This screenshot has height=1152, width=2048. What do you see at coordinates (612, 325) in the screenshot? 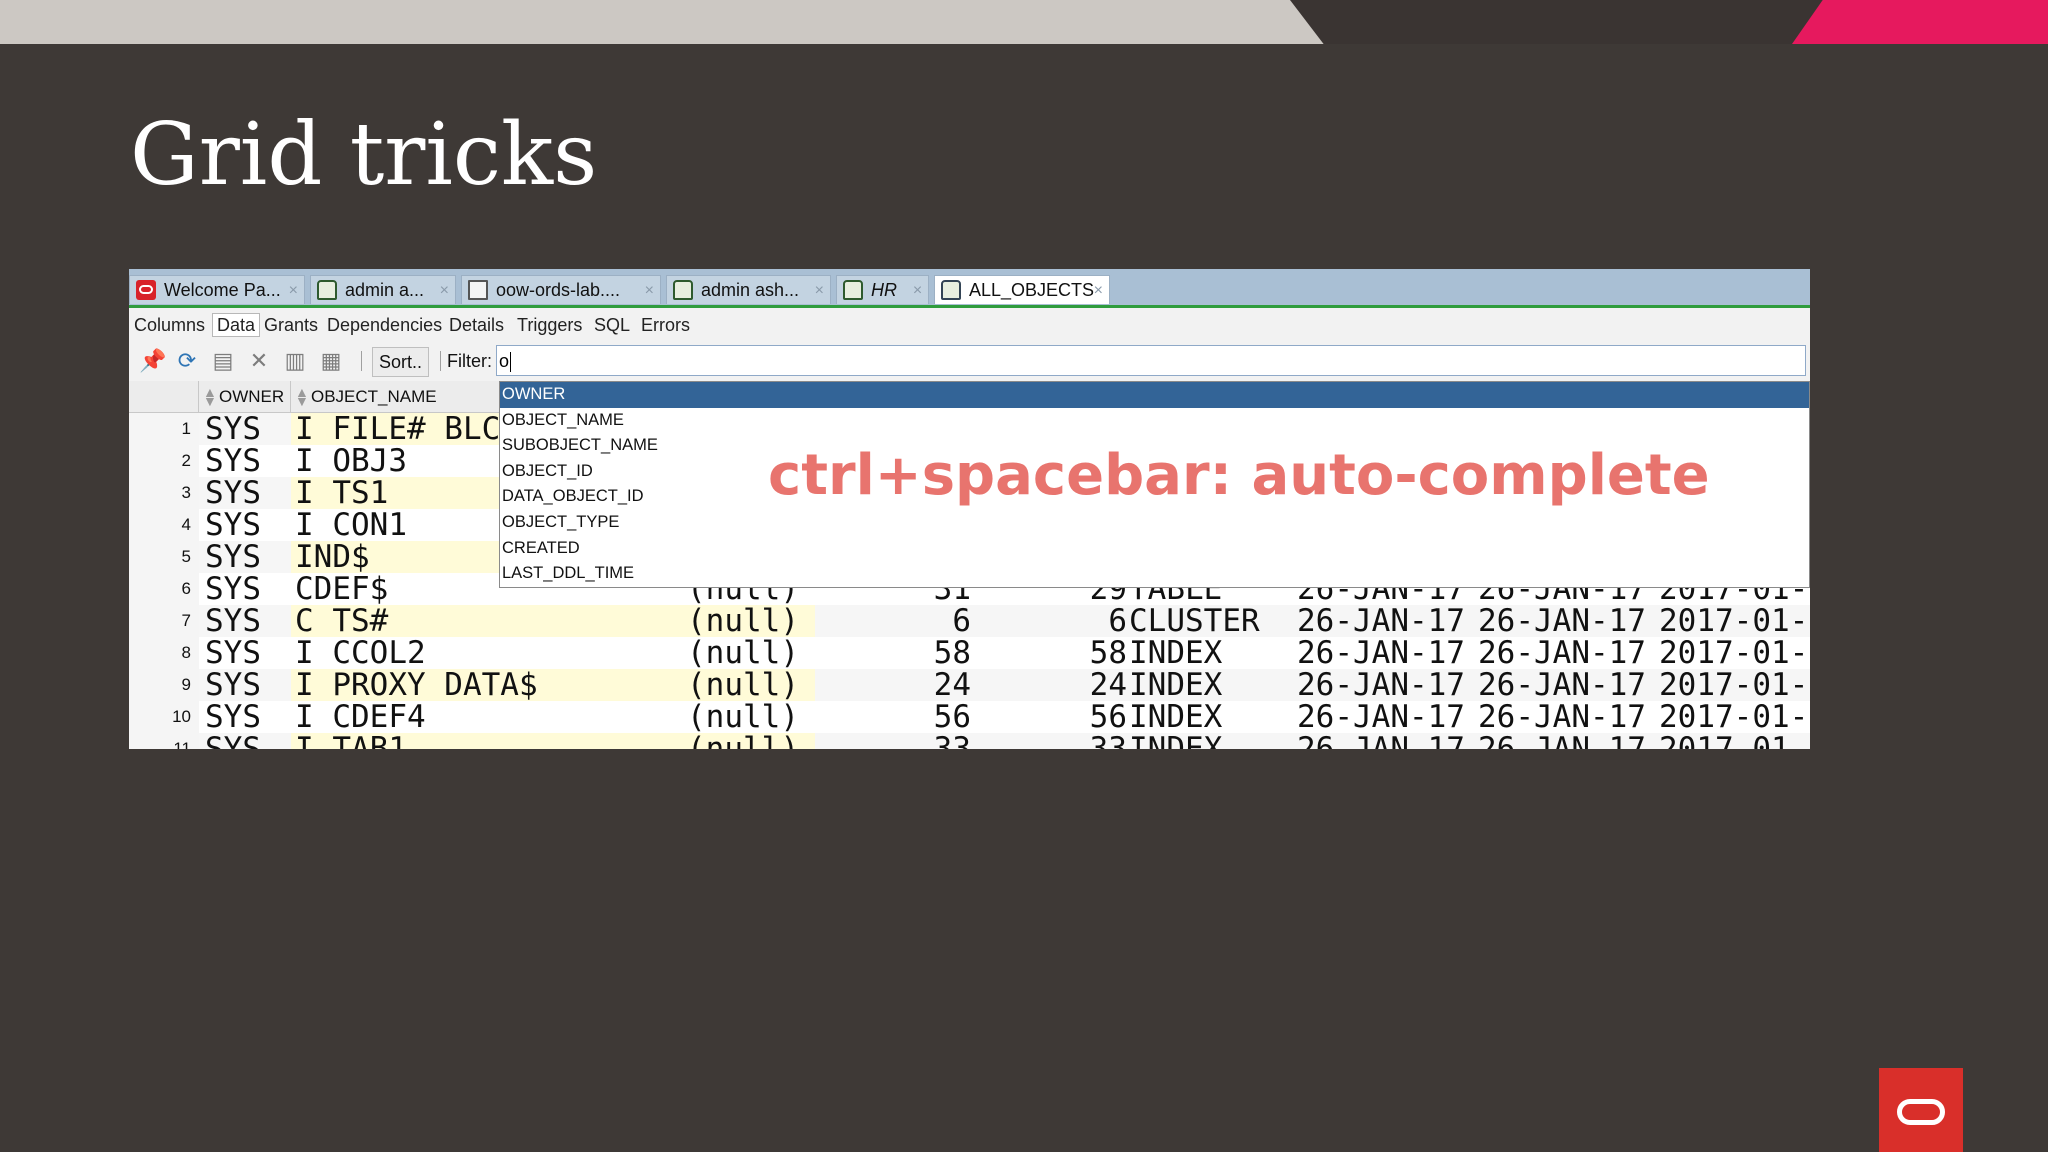
I see `subtab-sql: SQL` at bounding box center [612, 325].